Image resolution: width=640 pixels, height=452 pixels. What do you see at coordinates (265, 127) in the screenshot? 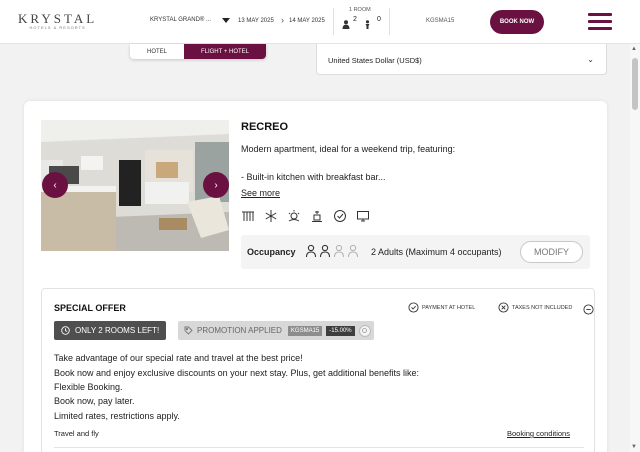
I see `room-title: RECREO` at bounding box center [265, 127].